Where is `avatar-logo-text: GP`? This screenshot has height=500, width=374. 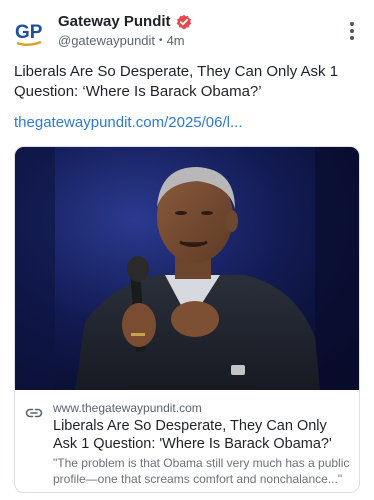
avatar-logo-text: GP is located at coordinates (29, 32).